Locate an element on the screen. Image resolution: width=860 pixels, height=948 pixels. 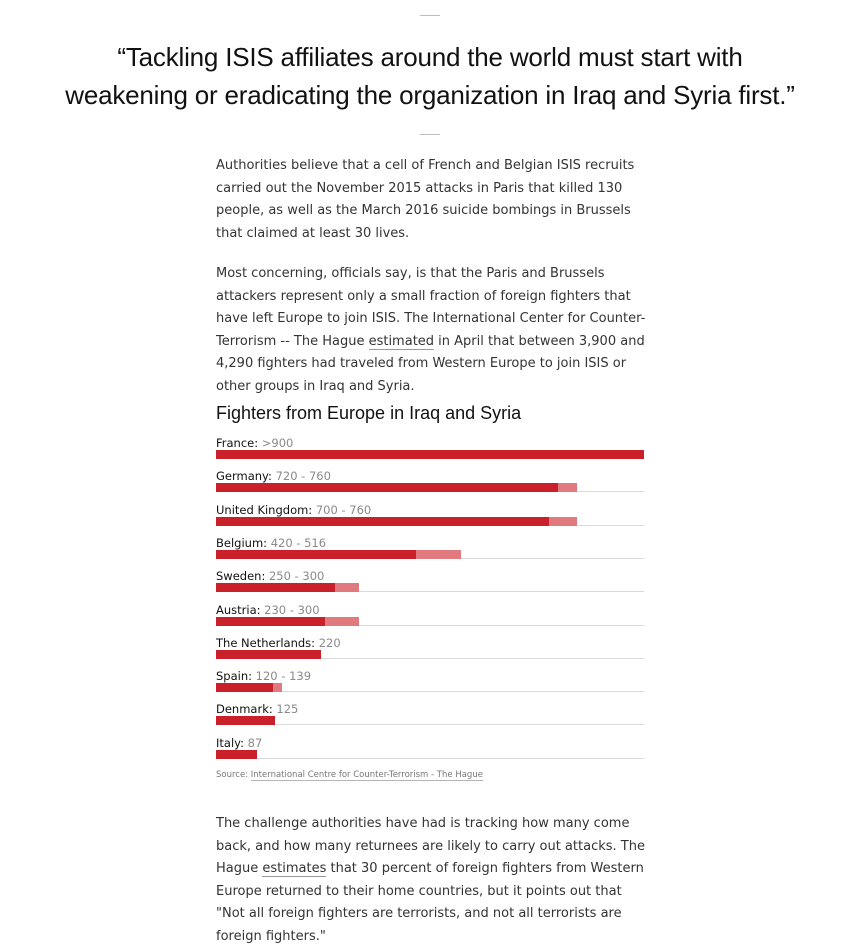
bar-label: Denmark: 125 is located at coordinates (257, 709).